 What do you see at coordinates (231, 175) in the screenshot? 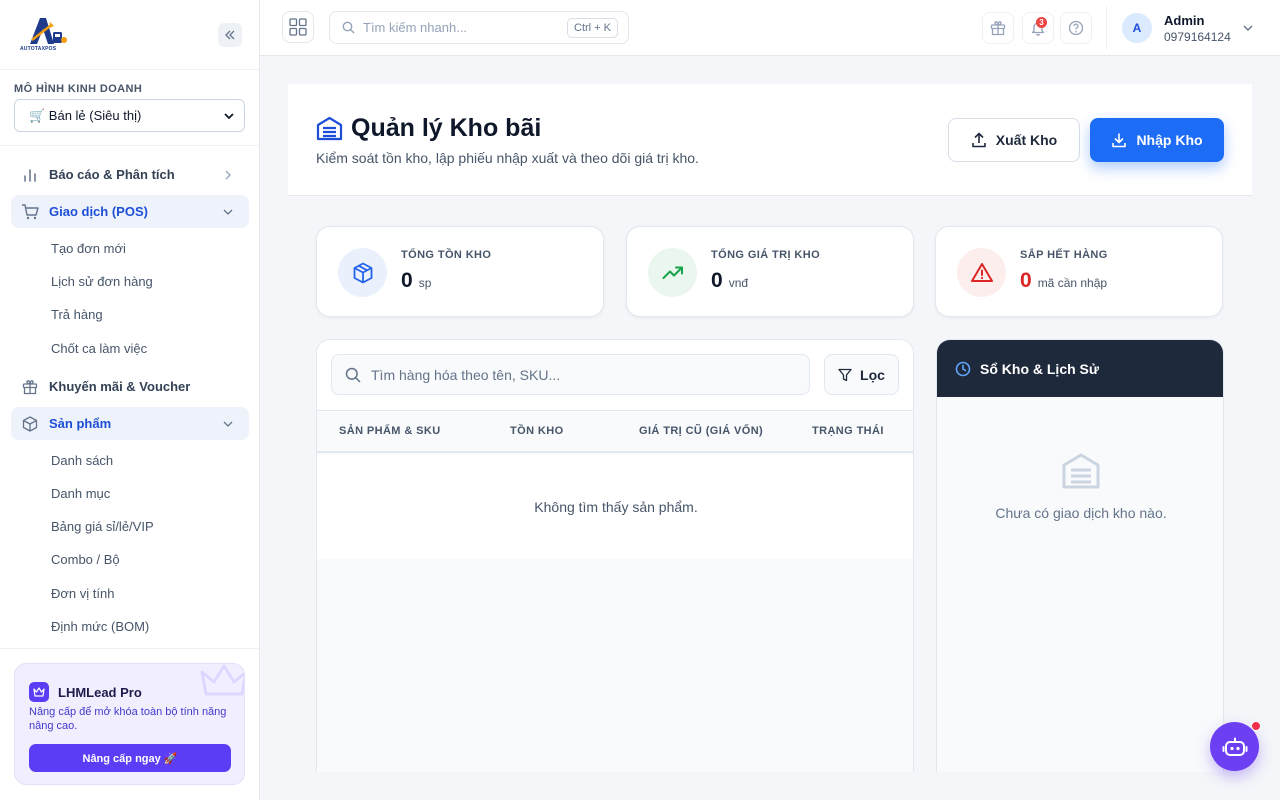
I see `chevron-right-icon` at bounding box center [231, 175].